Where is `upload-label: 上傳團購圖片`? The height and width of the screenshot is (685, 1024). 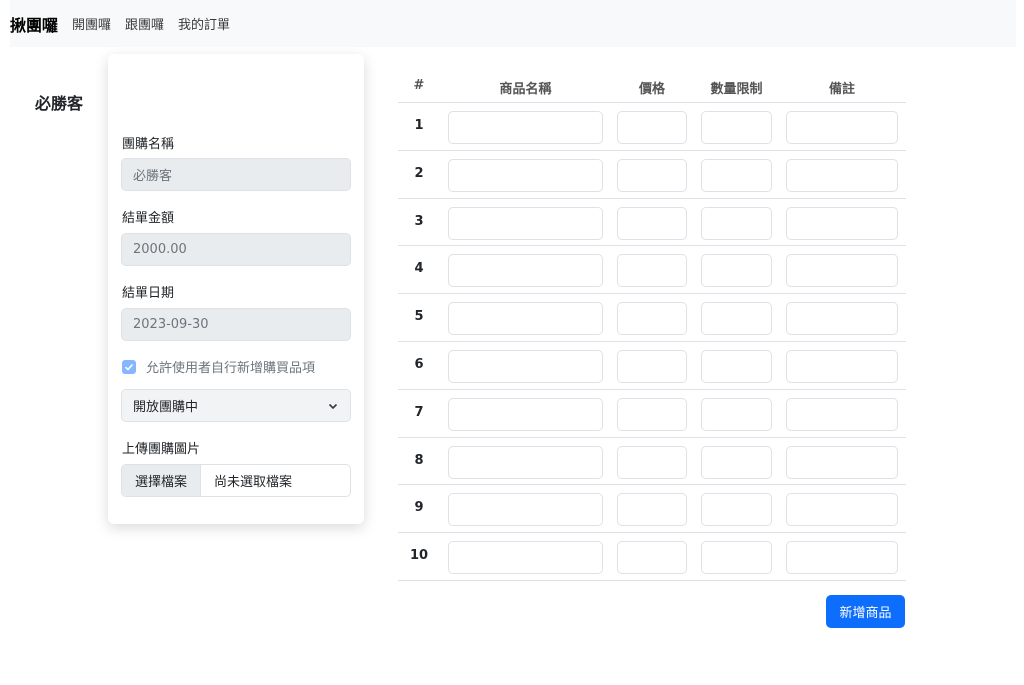
upload-label: 上傳團購圖片 is located at coordinates (161, 449).